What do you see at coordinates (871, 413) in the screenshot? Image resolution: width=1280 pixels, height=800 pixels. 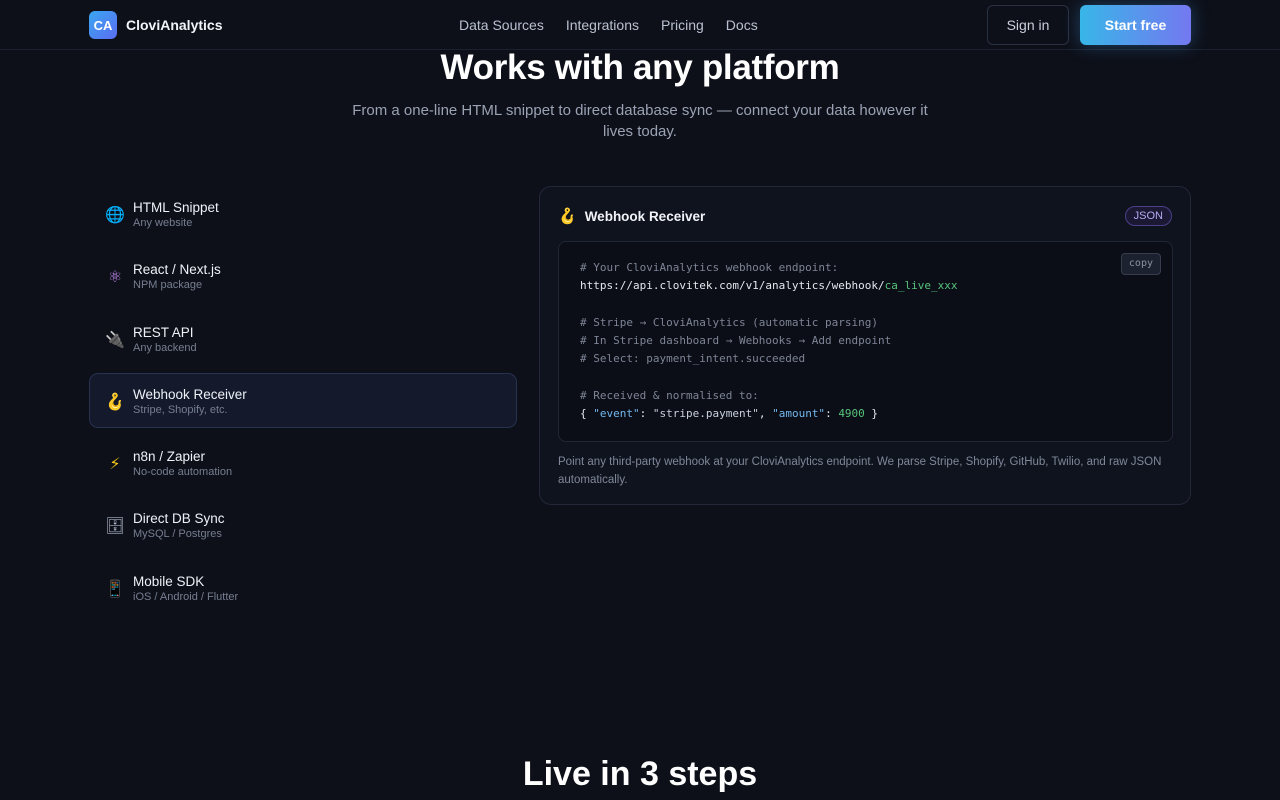 I see `code-token: }` at bounding box center [871, 413].